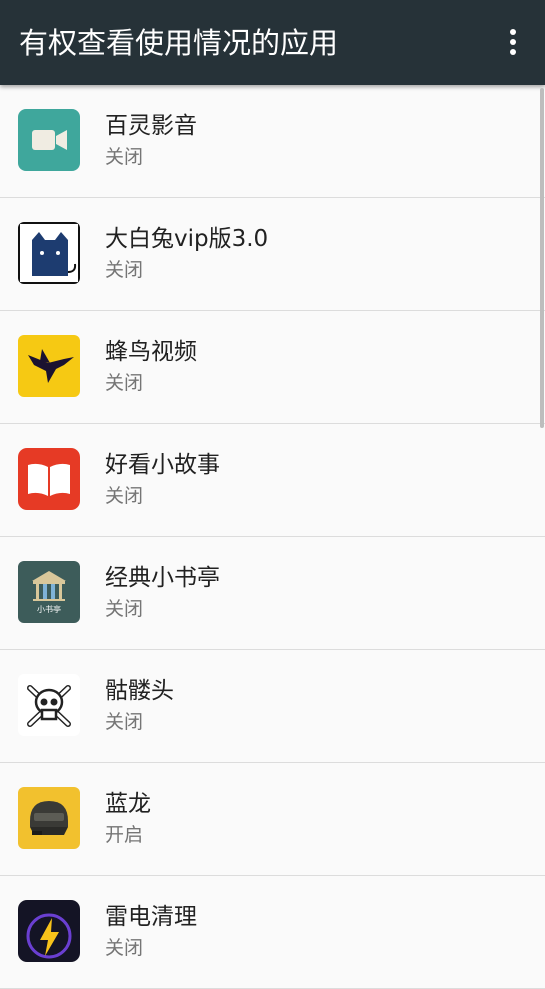  I want to click on pavilion-icon: 小书亭, so click(49, 592).